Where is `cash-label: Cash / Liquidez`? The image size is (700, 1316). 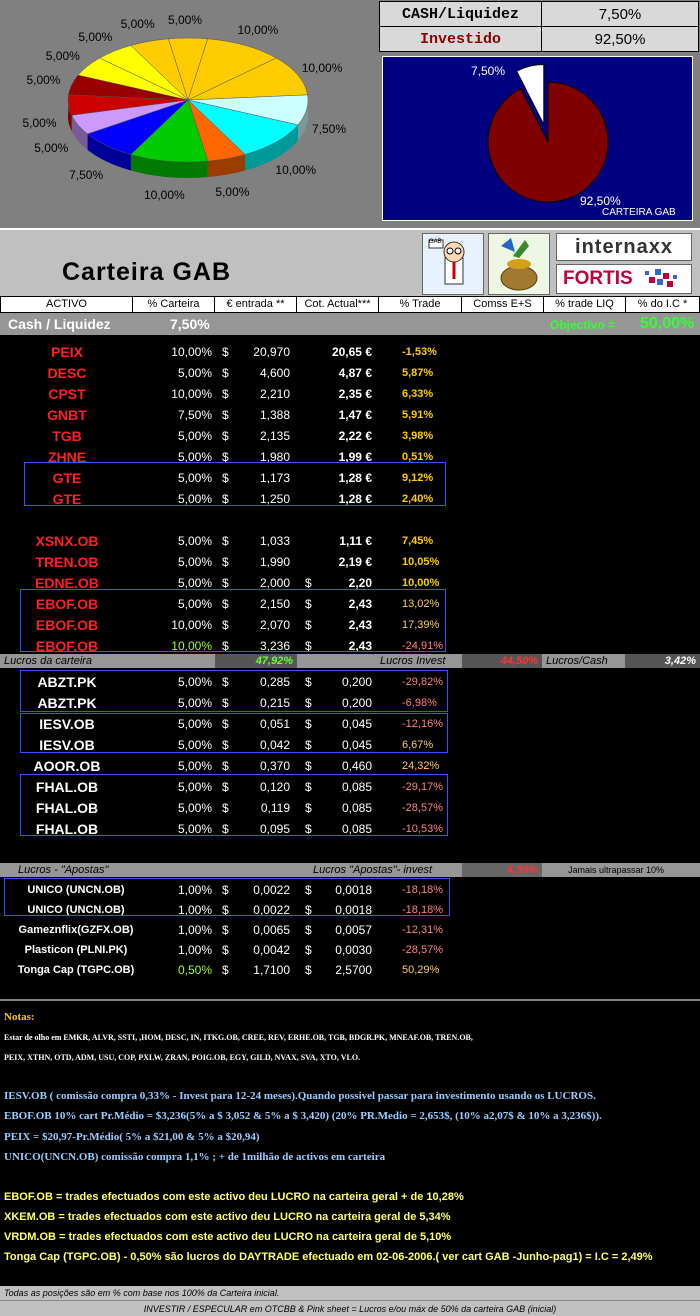
cash-label: Cash / Liquidez is located at coordinates (59, 324).